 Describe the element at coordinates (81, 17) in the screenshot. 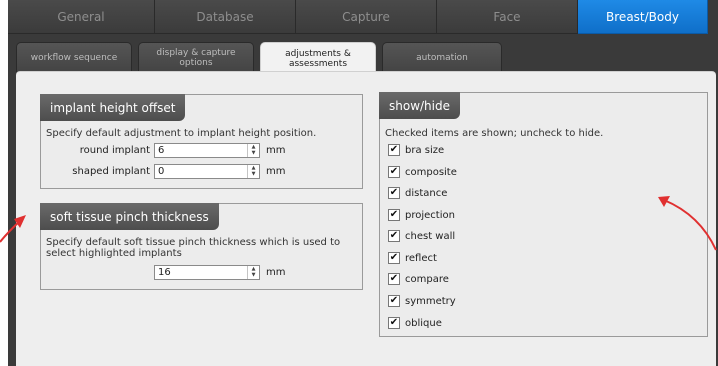

I see `tab-general: General` at that location.